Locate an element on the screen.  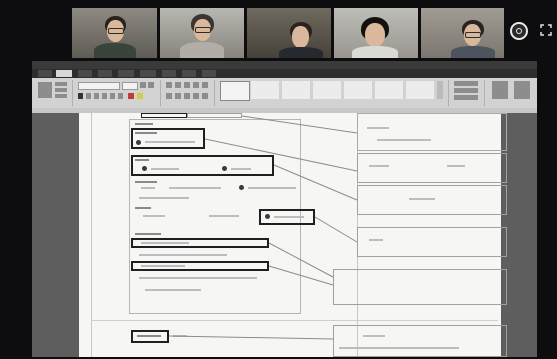
replace-button is located at coordinates (466, 90).